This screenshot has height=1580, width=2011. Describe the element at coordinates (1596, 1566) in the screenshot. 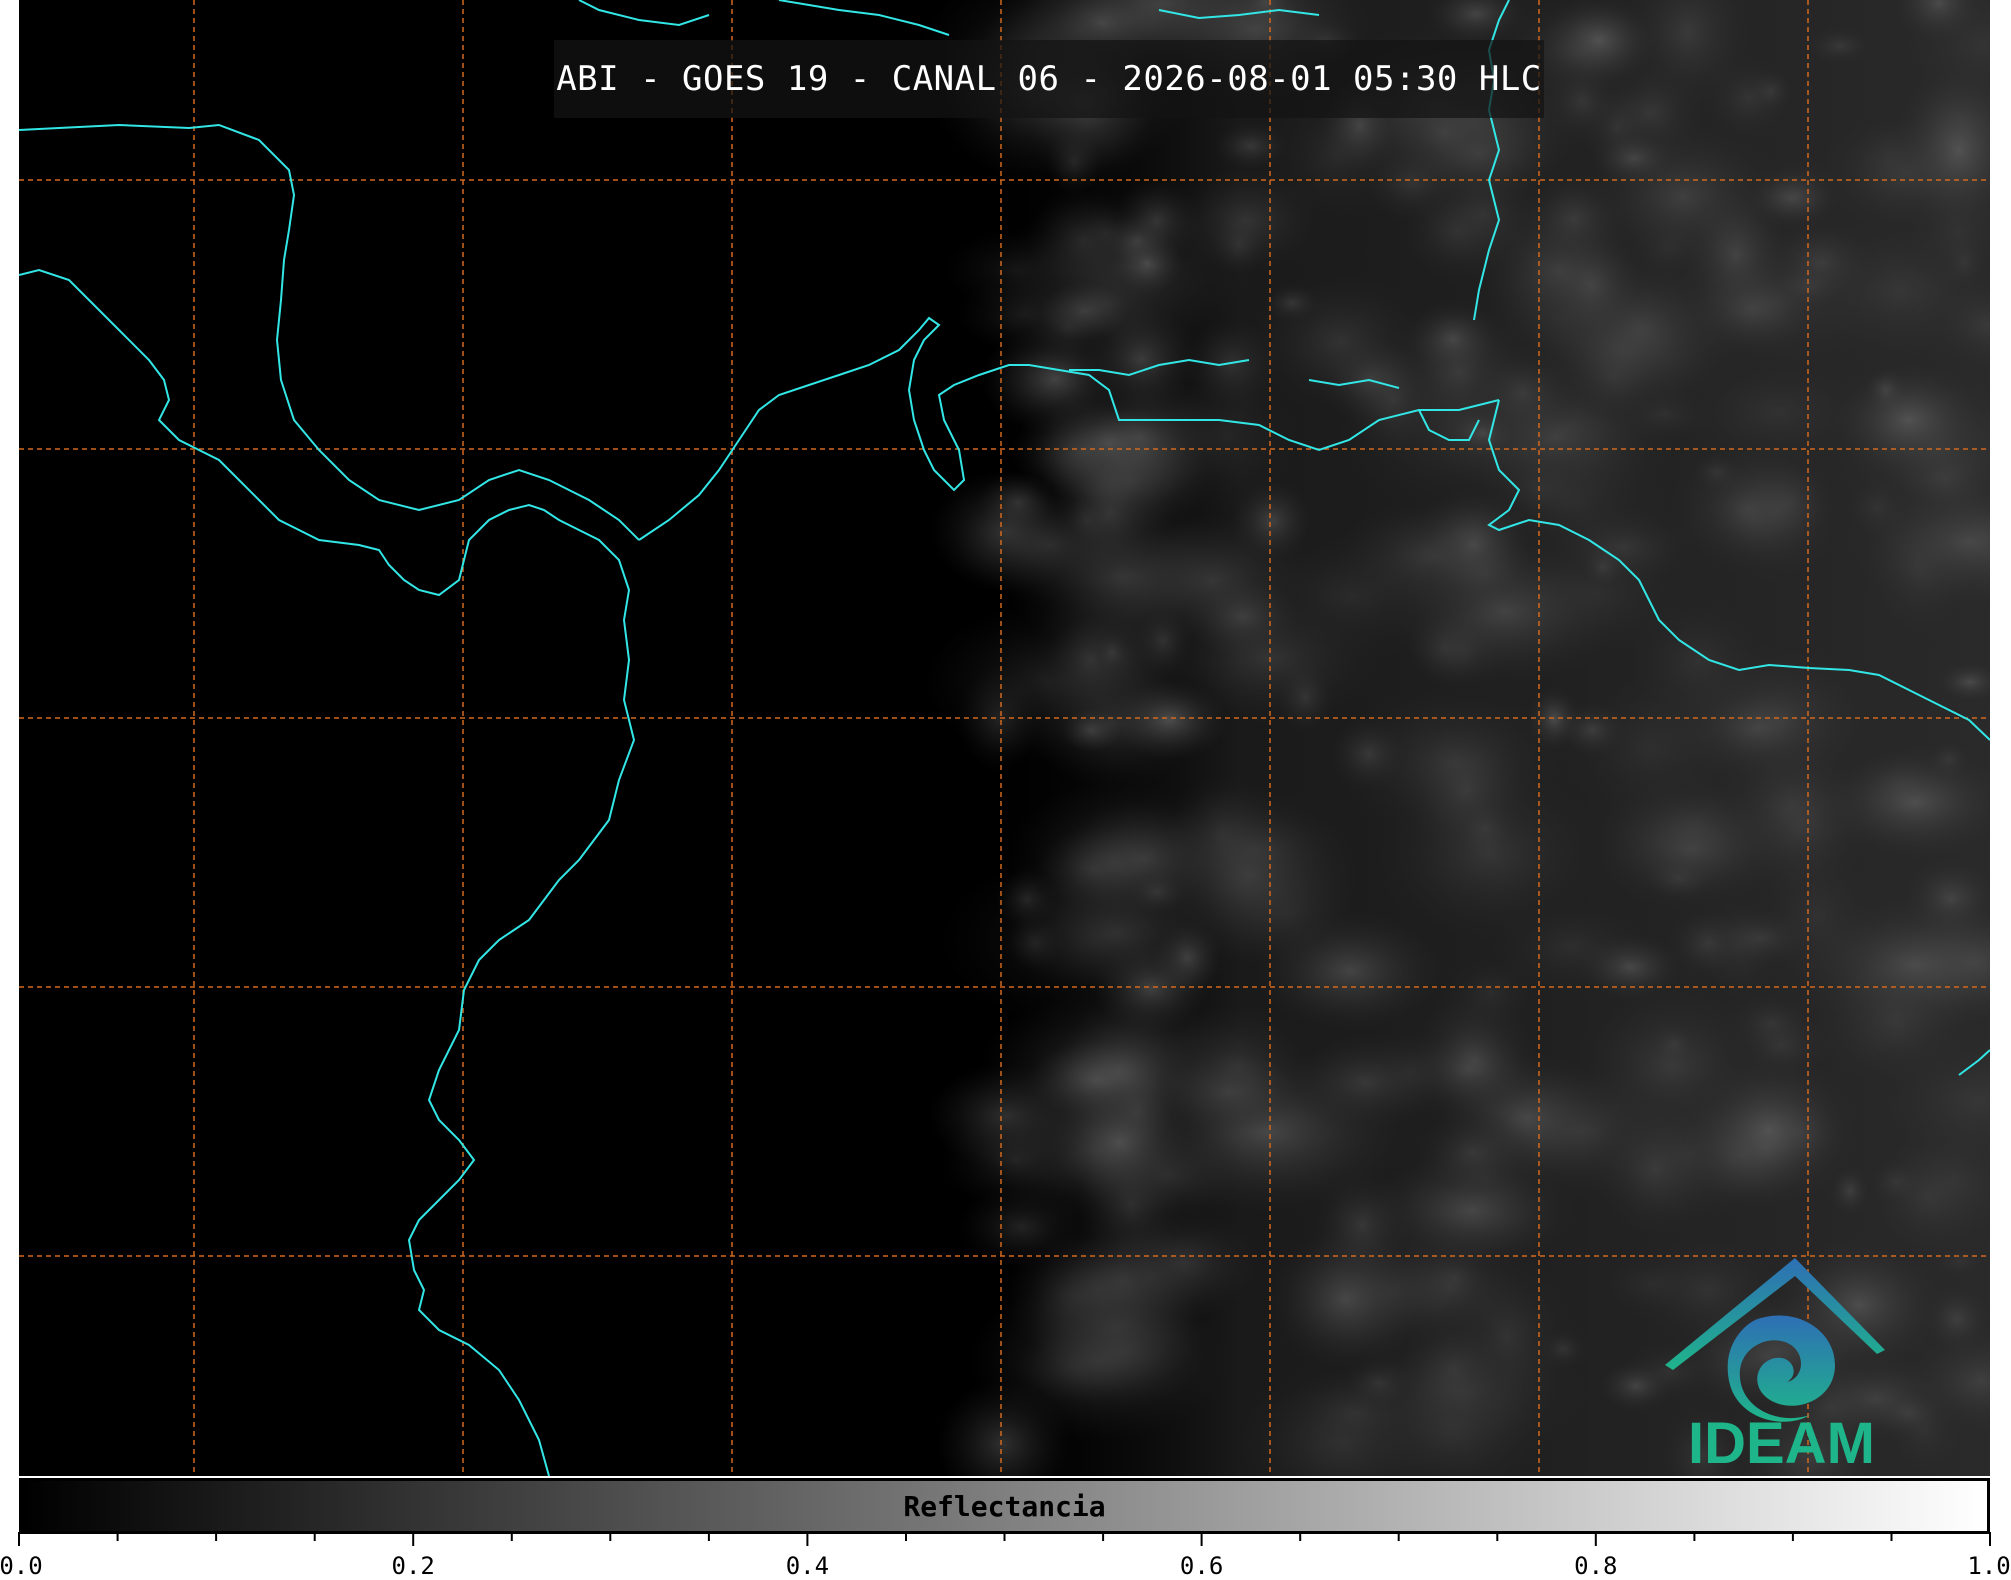

I see `colorbar-tick-label: 0.8` at that location.